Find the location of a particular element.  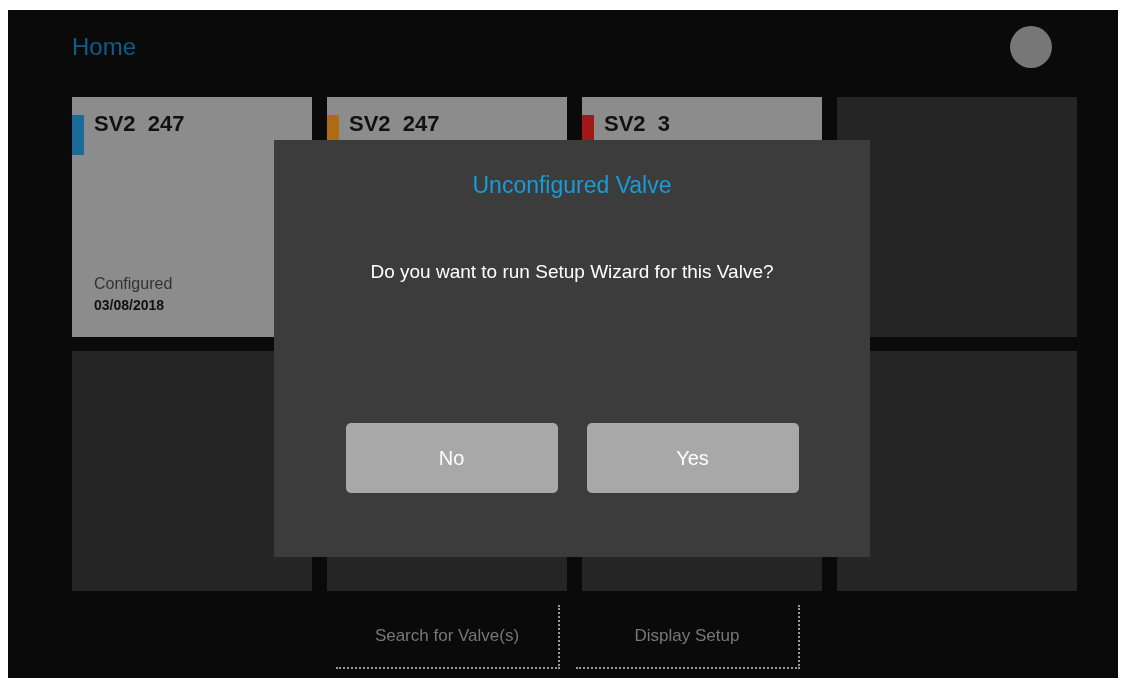

footer-button: Search for Valve(s) is located at coordinates (448, 637).